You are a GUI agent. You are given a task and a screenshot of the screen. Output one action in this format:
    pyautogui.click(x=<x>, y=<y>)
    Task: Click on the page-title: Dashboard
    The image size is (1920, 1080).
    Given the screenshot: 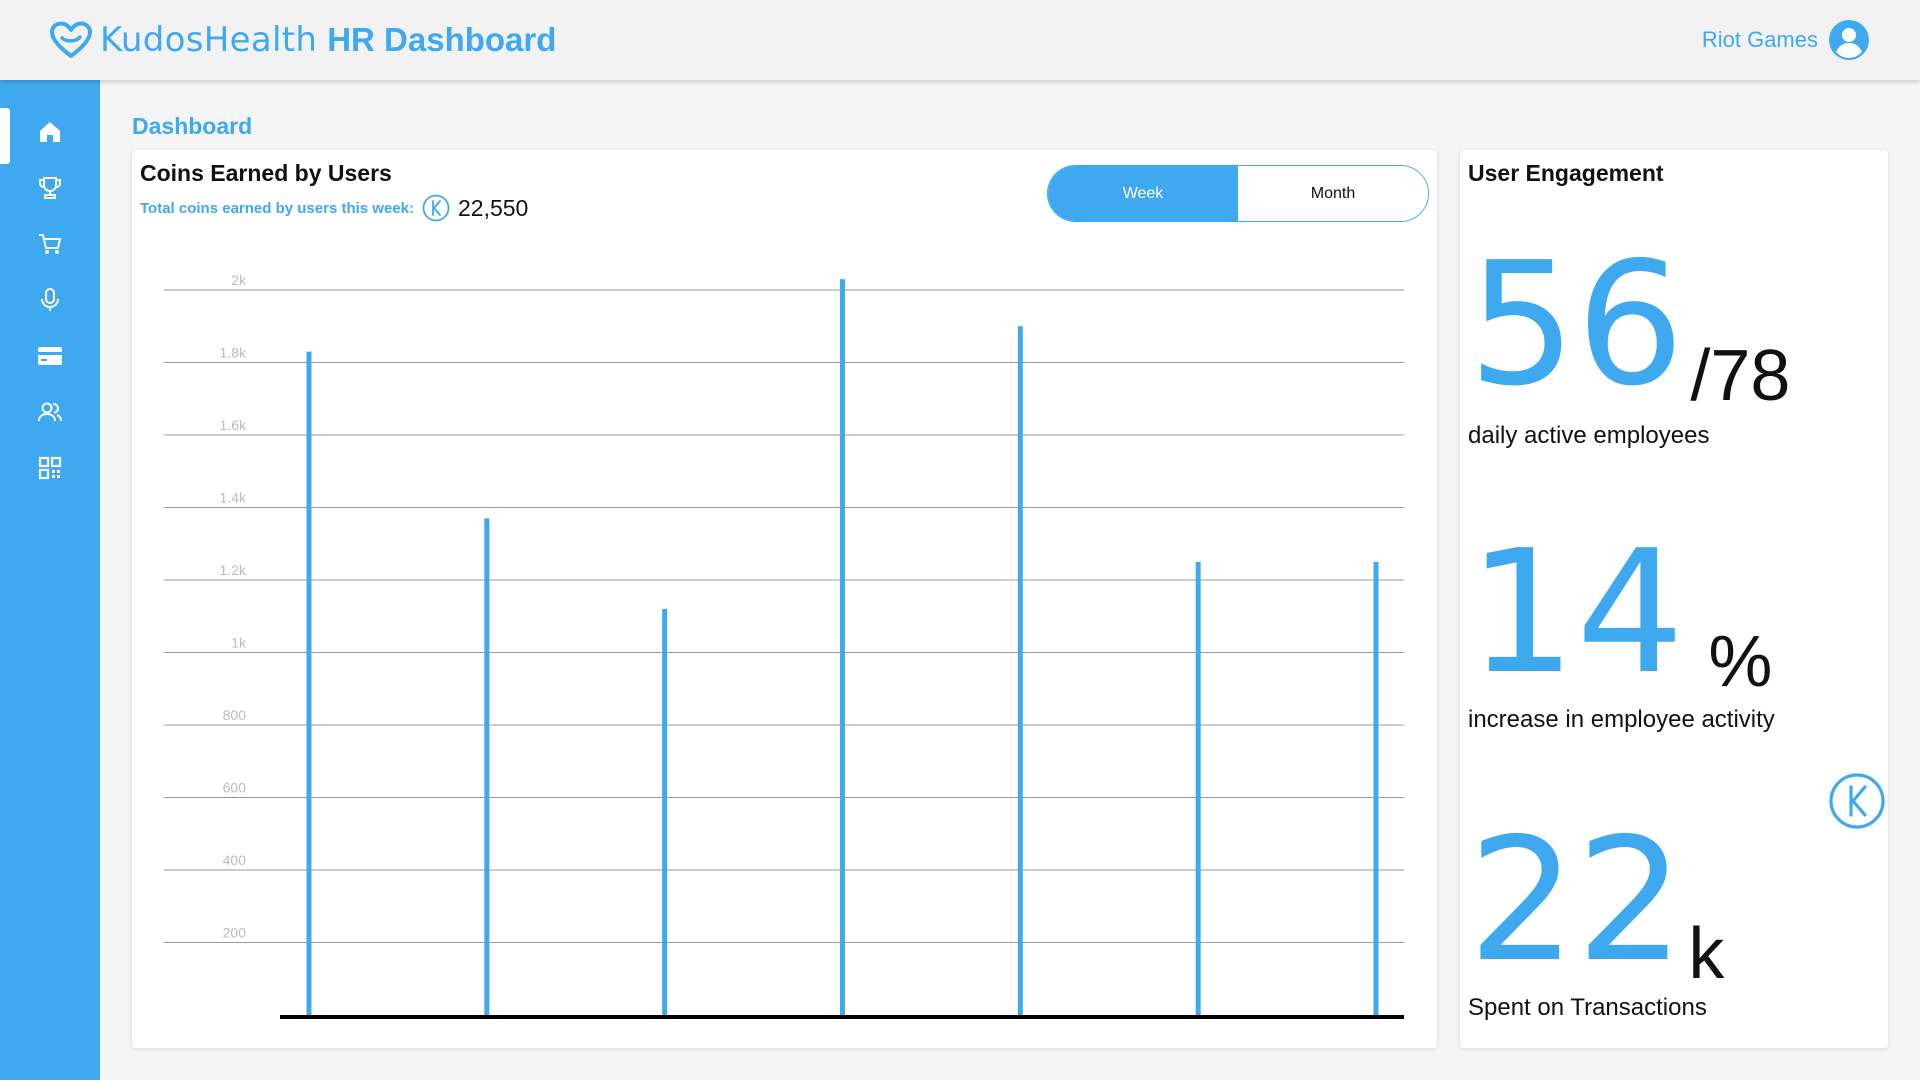 What is the action you would take?
    pyautogui.click(x=192, y=126)
    